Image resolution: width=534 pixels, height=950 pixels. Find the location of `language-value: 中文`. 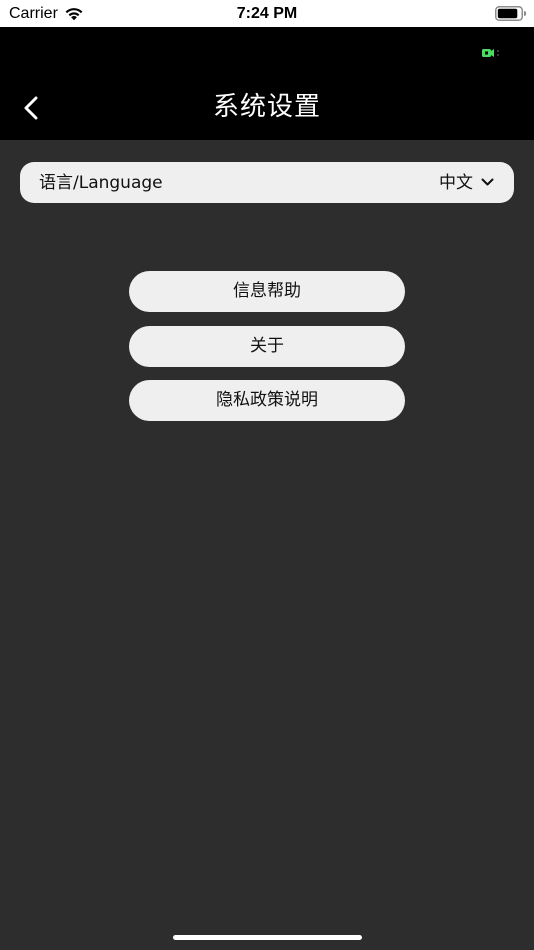

language-value: 中文 is located at coordinates (456, 183).